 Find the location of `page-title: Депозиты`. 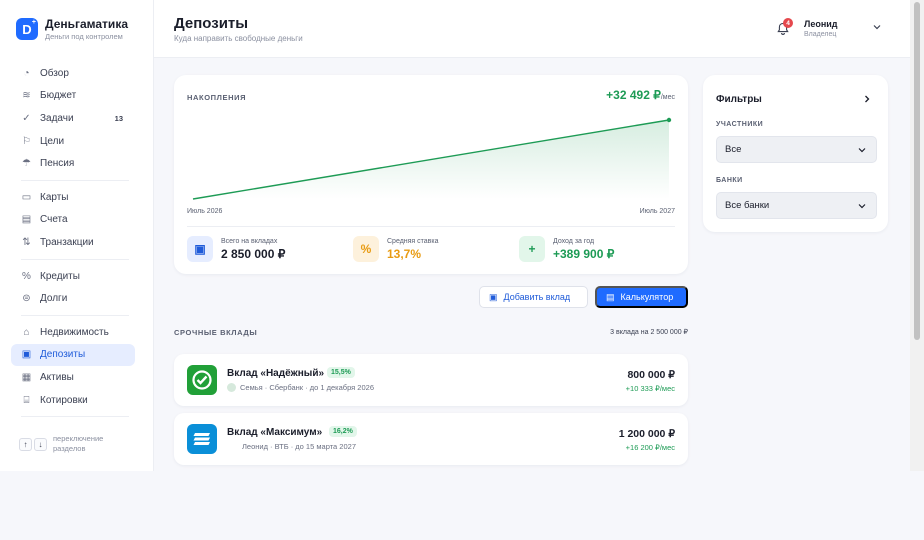

page-title: Депозиты is located at coordinates (211, 23).